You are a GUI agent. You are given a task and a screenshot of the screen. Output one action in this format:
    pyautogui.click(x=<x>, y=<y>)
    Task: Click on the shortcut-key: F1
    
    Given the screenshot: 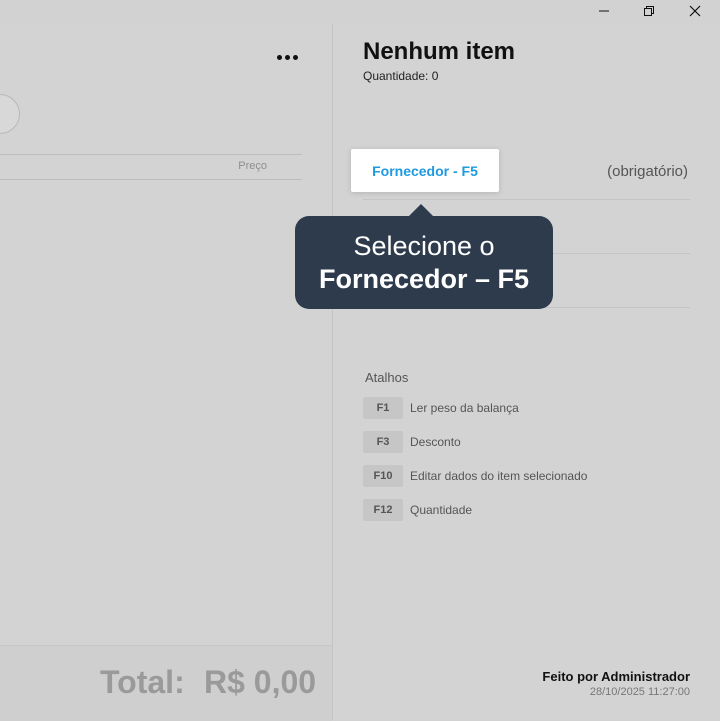 What is the action you would take?
    pyautogui.click(x=383, y=408)
    